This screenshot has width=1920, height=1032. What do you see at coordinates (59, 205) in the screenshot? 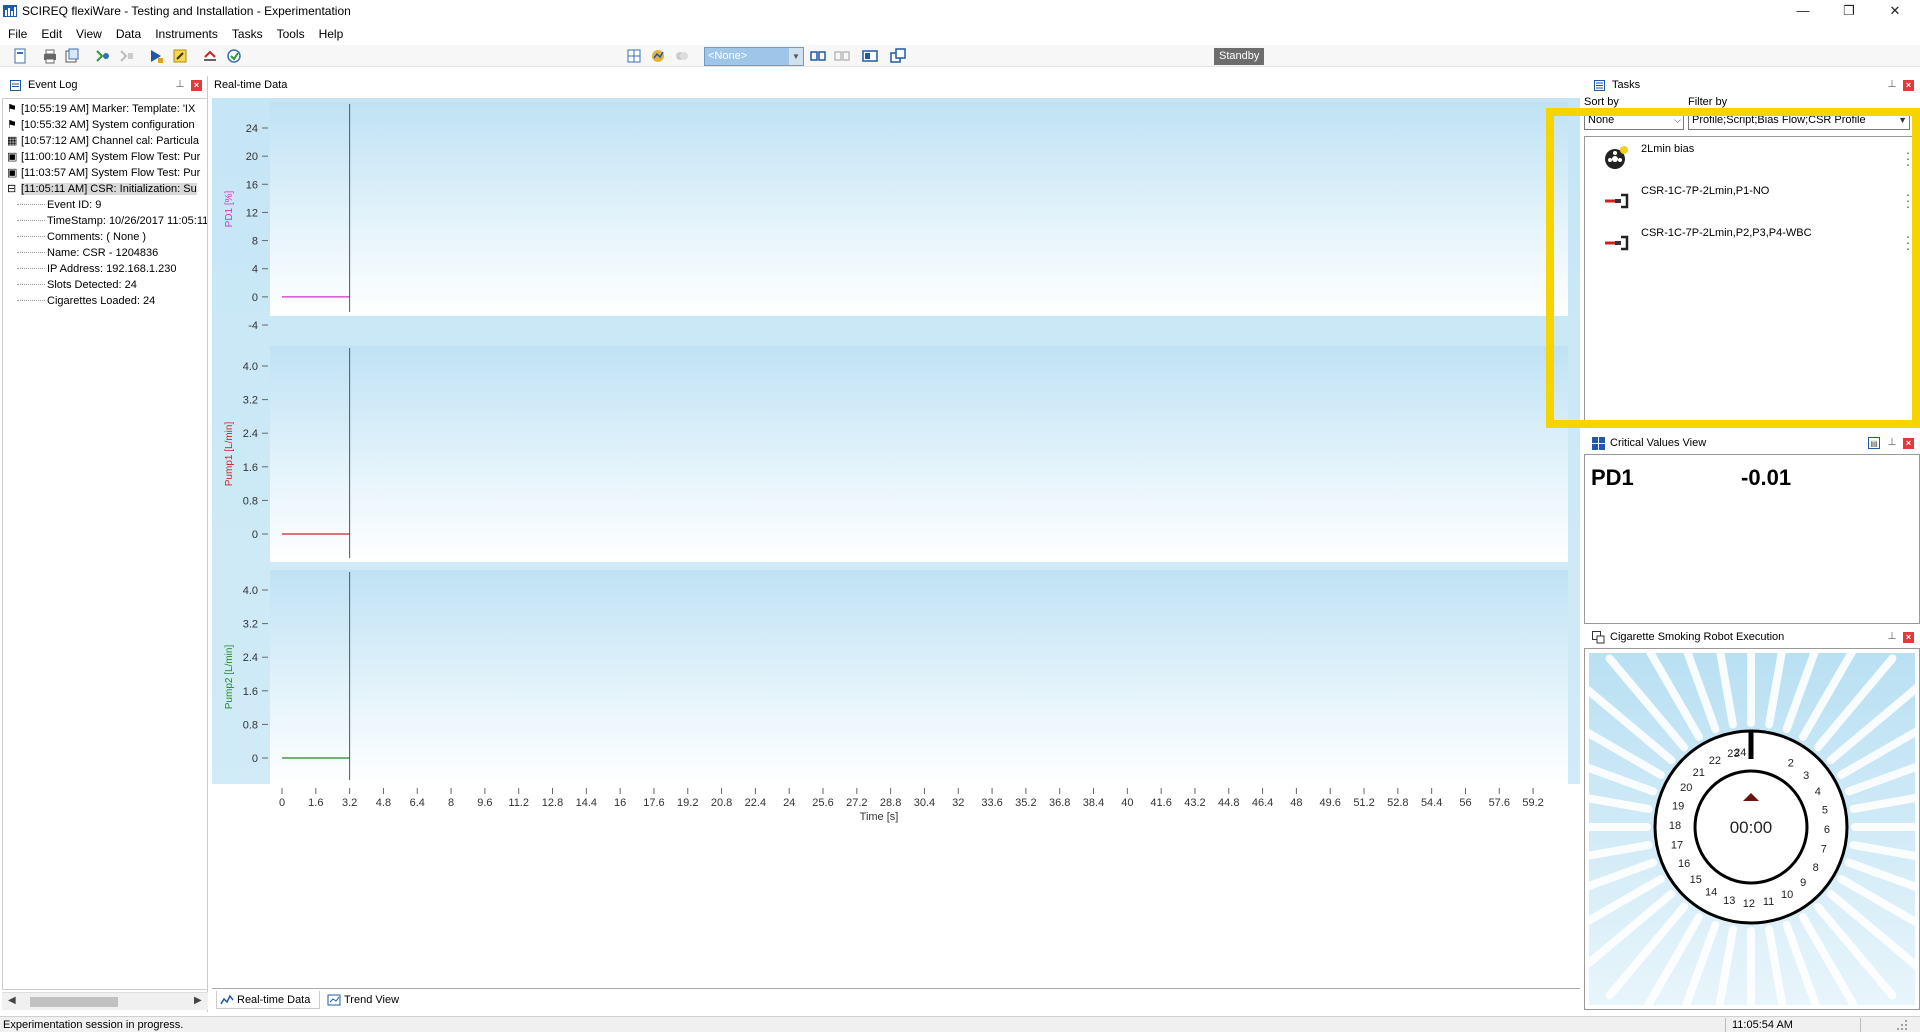
I see `event-detail-row: Event ID: 9` at bounding box center [59, 205].